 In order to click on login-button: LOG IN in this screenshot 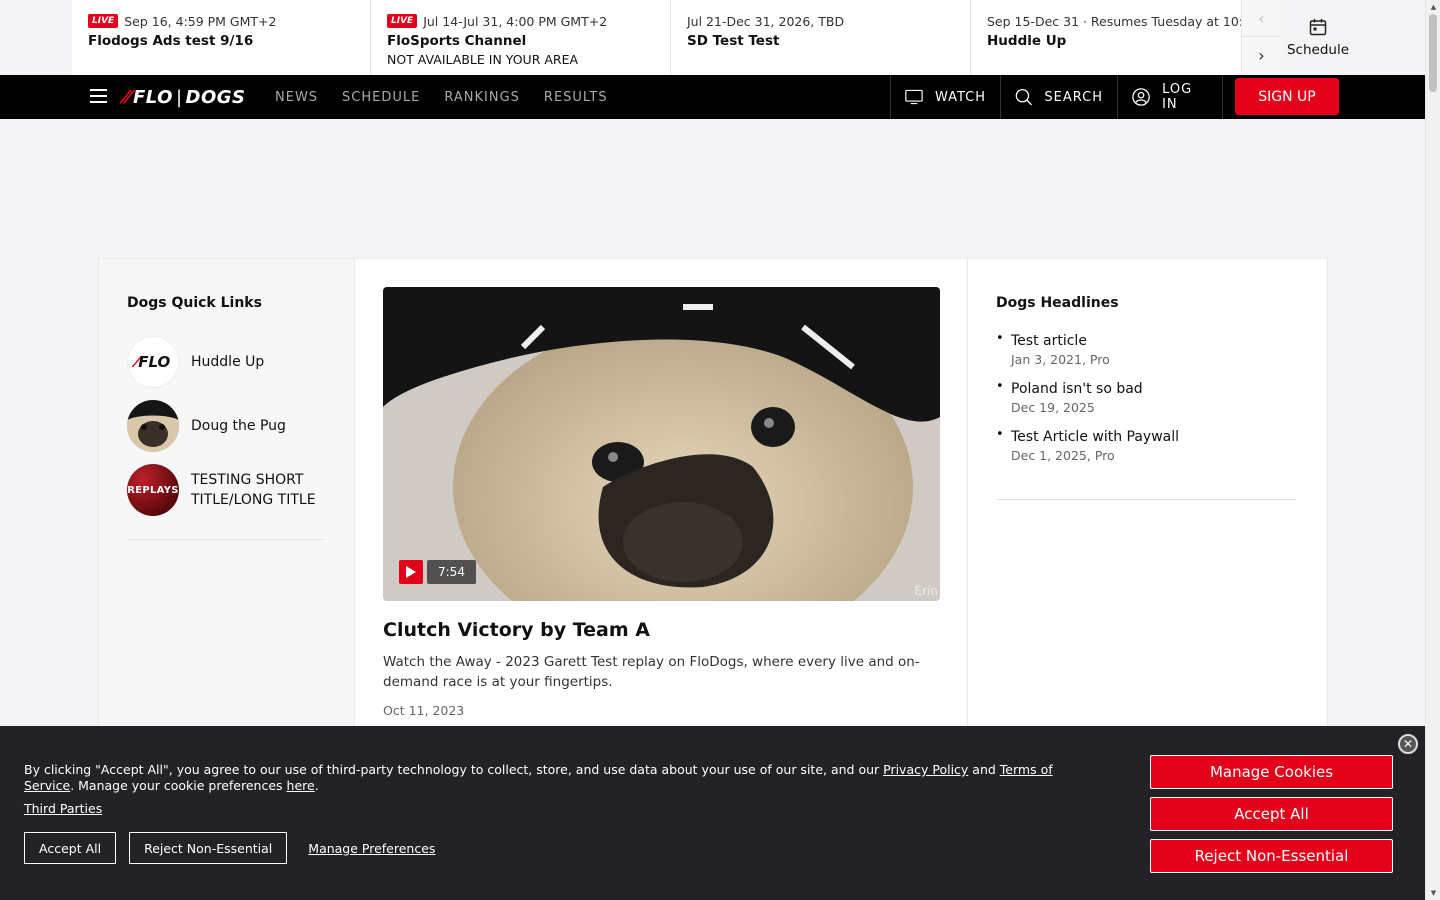, I will do `click(1170, 97)`.